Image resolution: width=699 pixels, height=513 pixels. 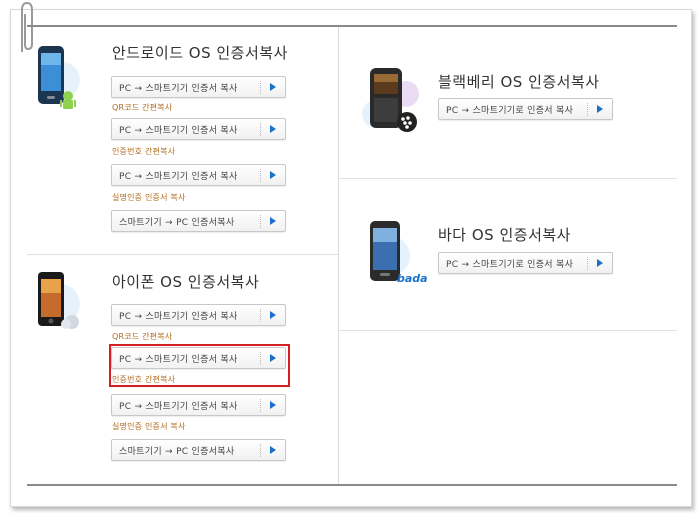 What do you see at coordinates (412, 278) in the screenshot?
I see `bada-logo: bada` at bounding box center [412, 278].